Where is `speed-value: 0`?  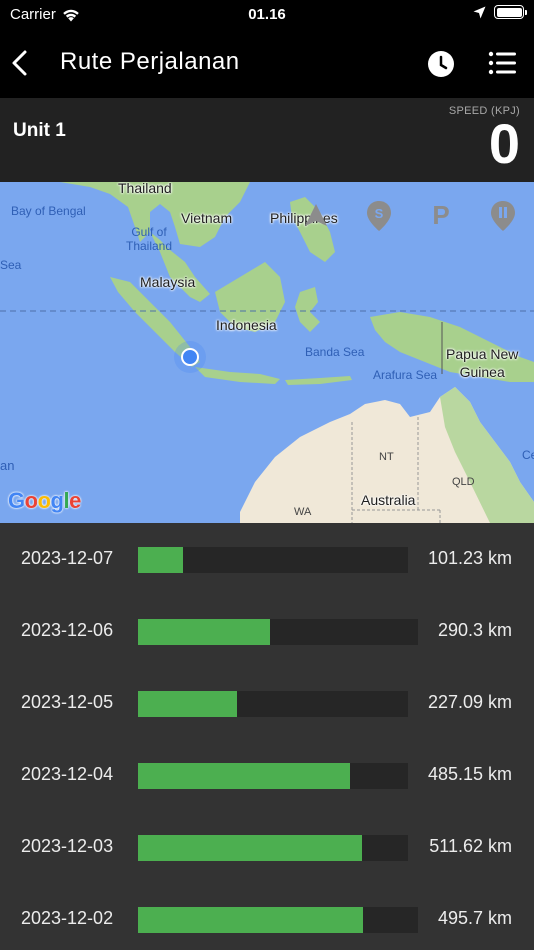
speed-value: 0 is located at coordinates (504, 143).